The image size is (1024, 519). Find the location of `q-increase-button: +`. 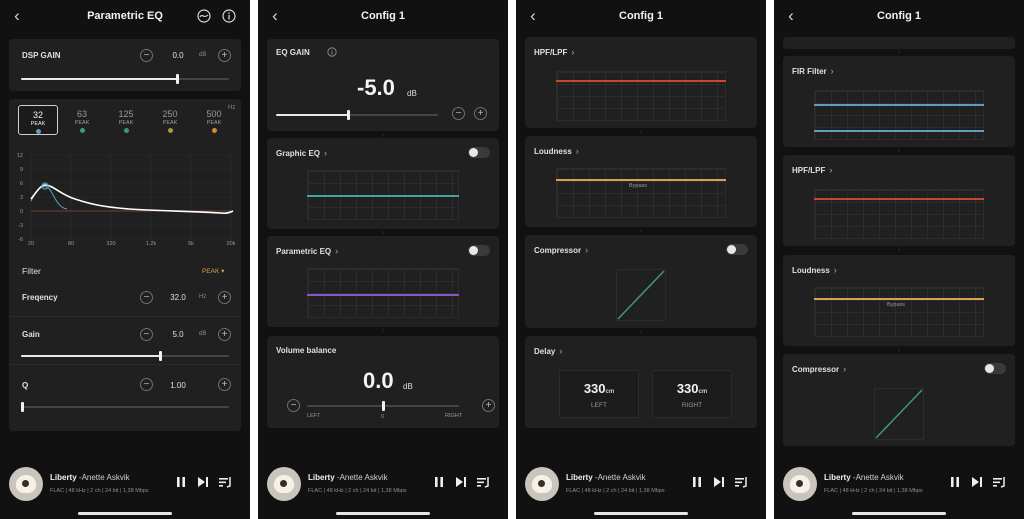

q-increase-button: + is located at coordinates (224, 384).